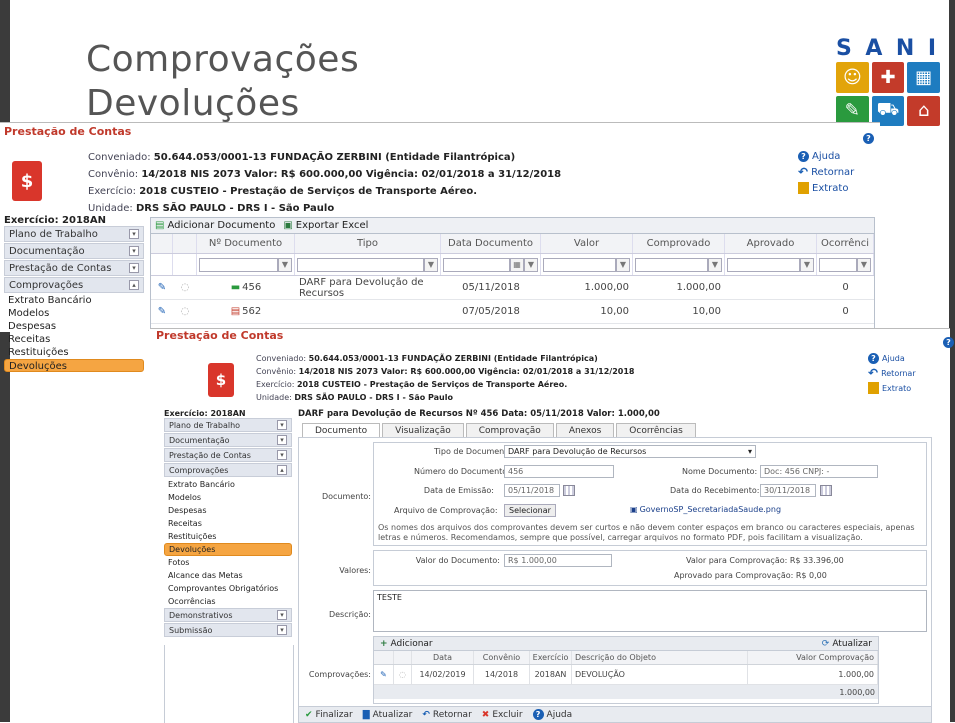  I want to click on col-tipo: Tipo, so click(368, 243).